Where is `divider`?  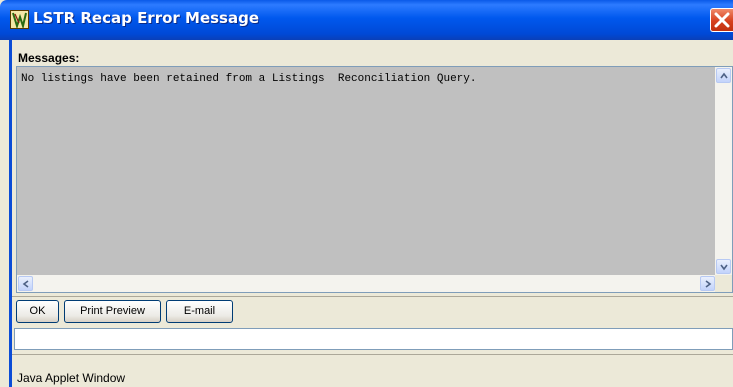 divider is located at coordinates (372, 296).